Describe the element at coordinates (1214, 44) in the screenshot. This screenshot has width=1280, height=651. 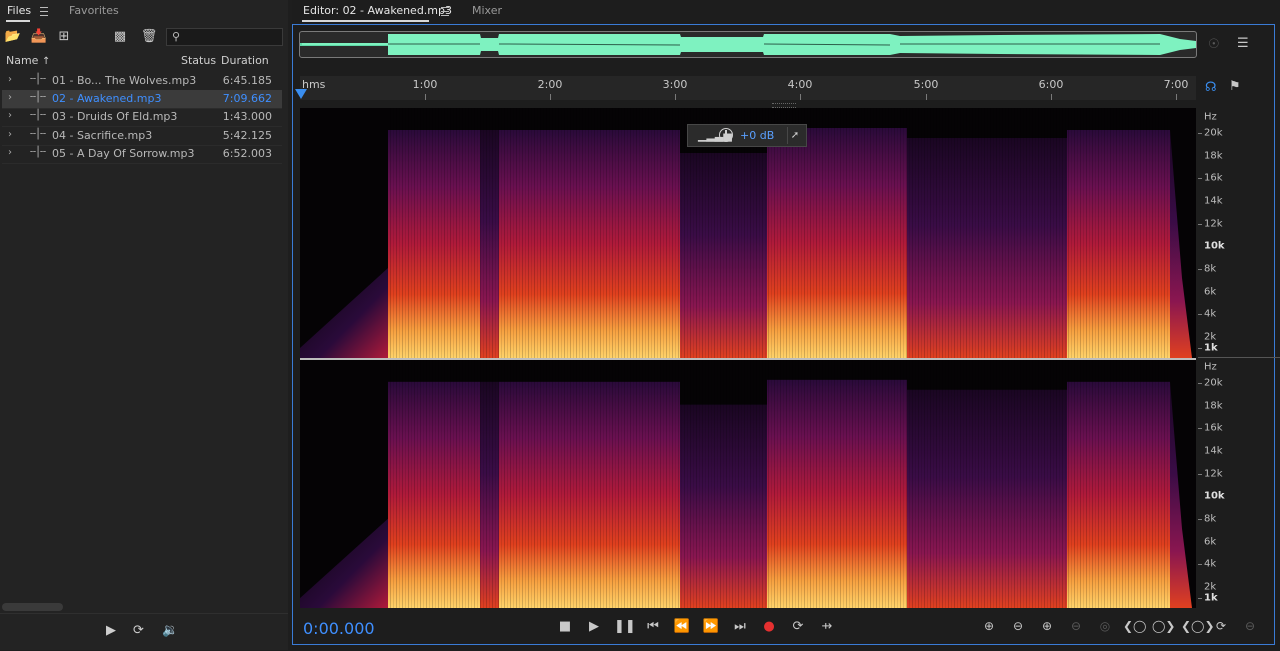
I see `zoom-navigator-icon: ☉` at that location.